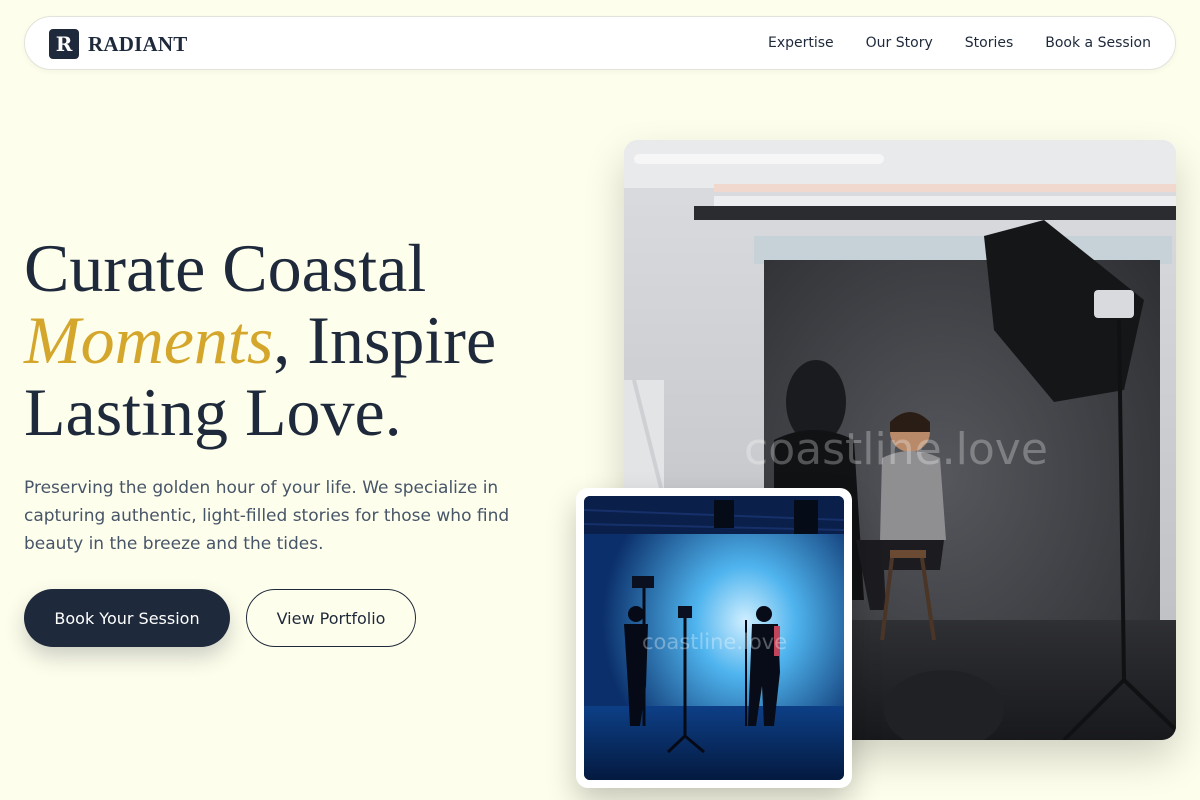 The height and width of the screenshot is (800, 1200). I want to click on book-your-session-button: Book Your Session, so click(127, 618).